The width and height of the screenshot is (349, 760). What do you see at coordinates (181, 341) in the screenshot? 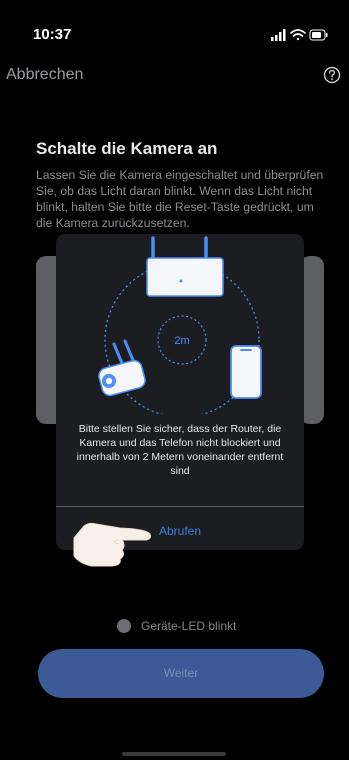
I see `distance-label: 2m` at bounding box center [181, 341].